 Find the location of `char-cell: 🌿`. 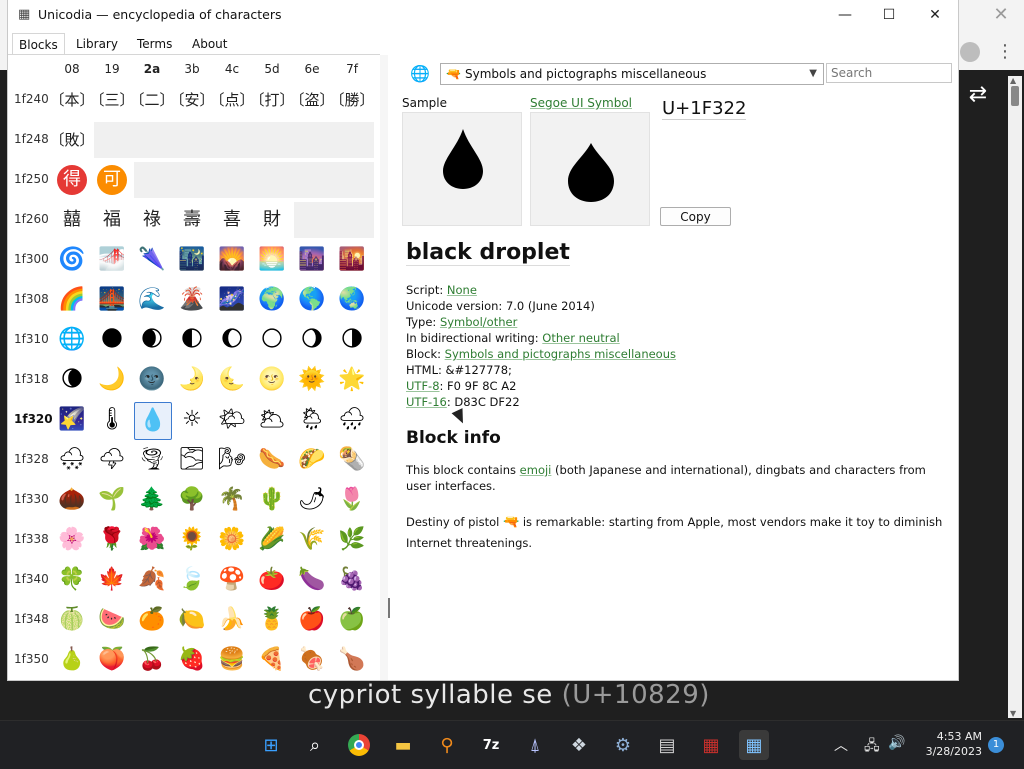

char-cell: 🌿 is located at coordinates (352, 540).